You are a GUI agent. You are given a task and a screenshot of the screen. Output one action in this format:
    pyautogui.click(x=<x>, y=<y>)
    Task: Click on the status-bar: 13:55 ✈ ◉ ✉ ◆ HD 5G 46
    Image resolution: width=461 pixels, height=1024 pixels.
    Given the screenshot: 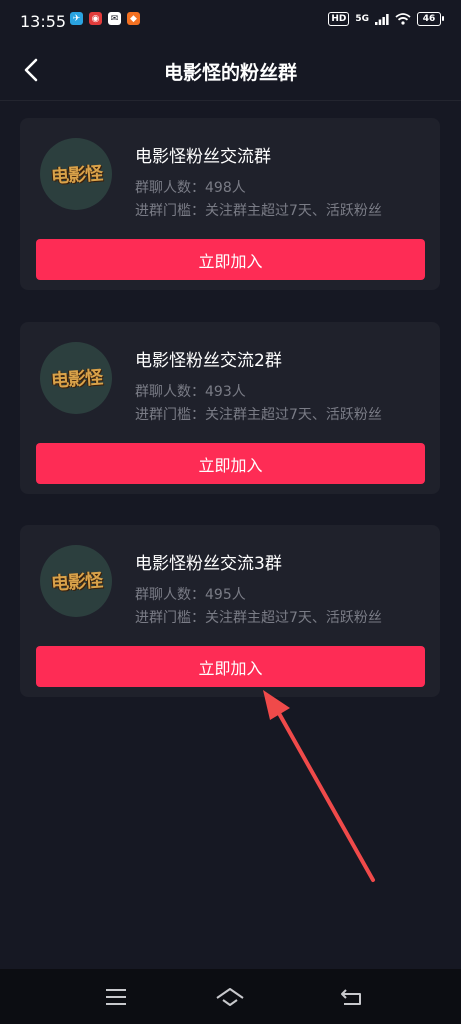 What is the action you would take?
    pyautogui.click(x=230, y=22)
    